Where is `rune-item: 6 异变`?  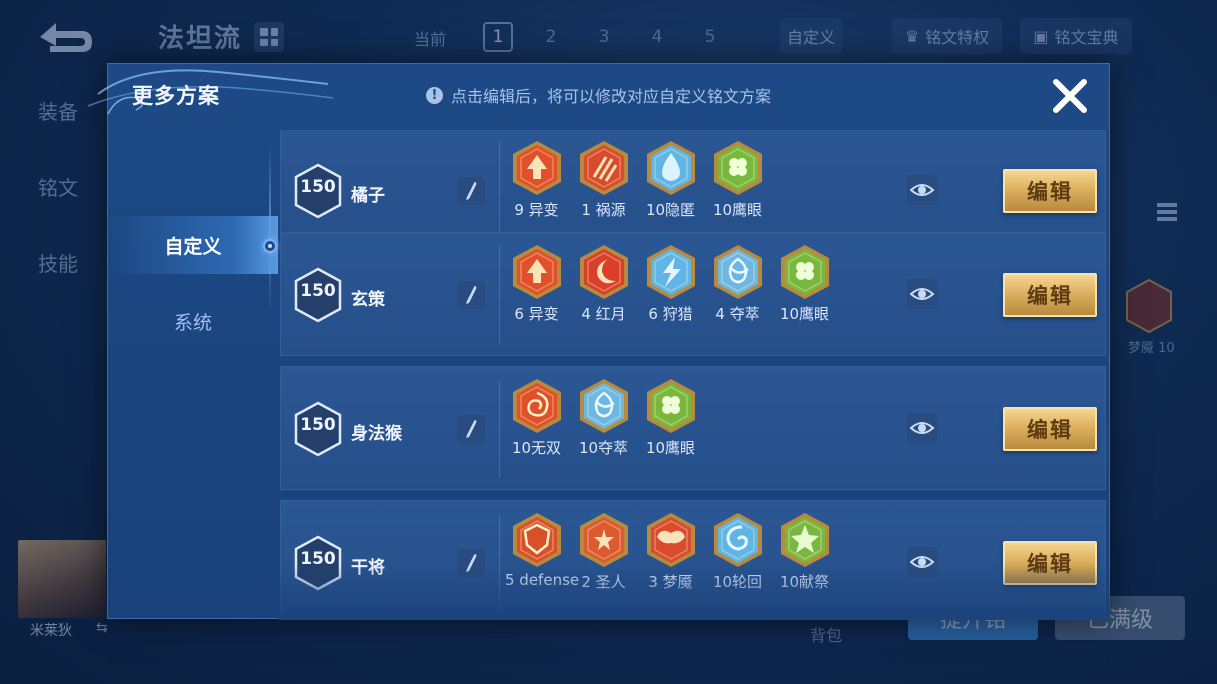 rune-item: 6 异变 is located at coordinates (536, 296).